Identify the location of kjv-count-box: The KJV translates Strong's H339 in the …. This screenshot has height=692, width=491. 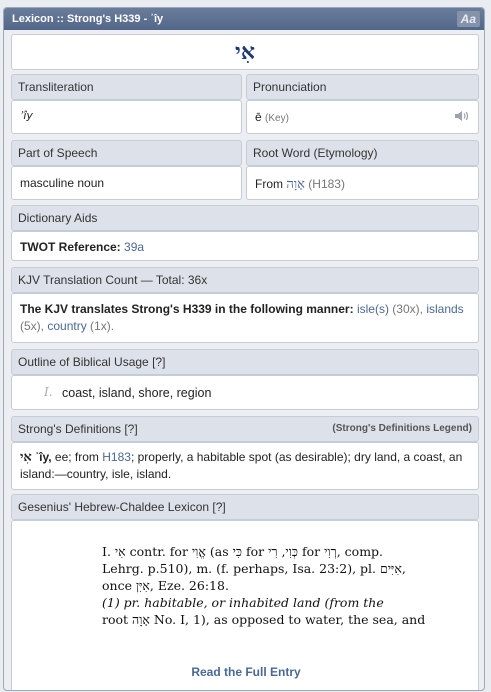
(245, 318).